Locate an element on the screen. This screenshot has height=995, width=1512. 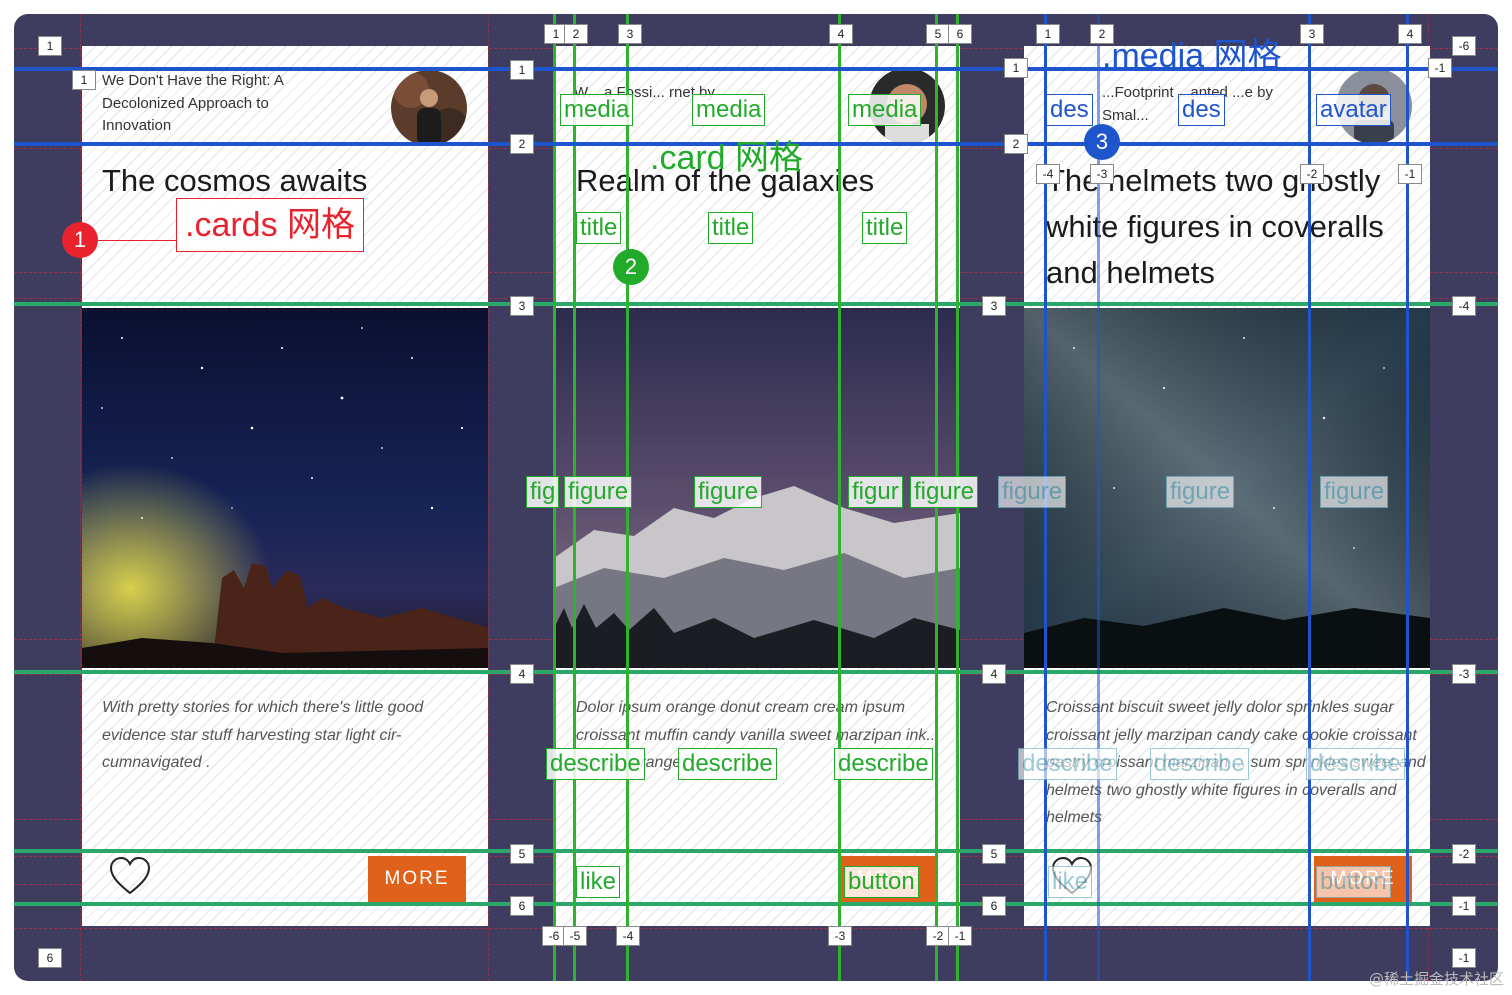
card-grid-label: .card 网格 is located at coordinates (727, 158).